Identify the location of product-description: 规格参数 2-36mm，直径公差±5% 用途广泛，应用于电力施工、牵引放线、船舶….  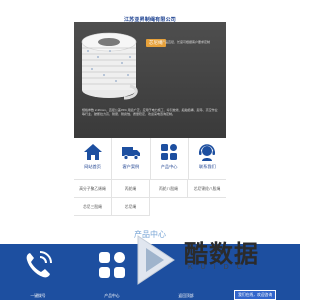
(150, 112).